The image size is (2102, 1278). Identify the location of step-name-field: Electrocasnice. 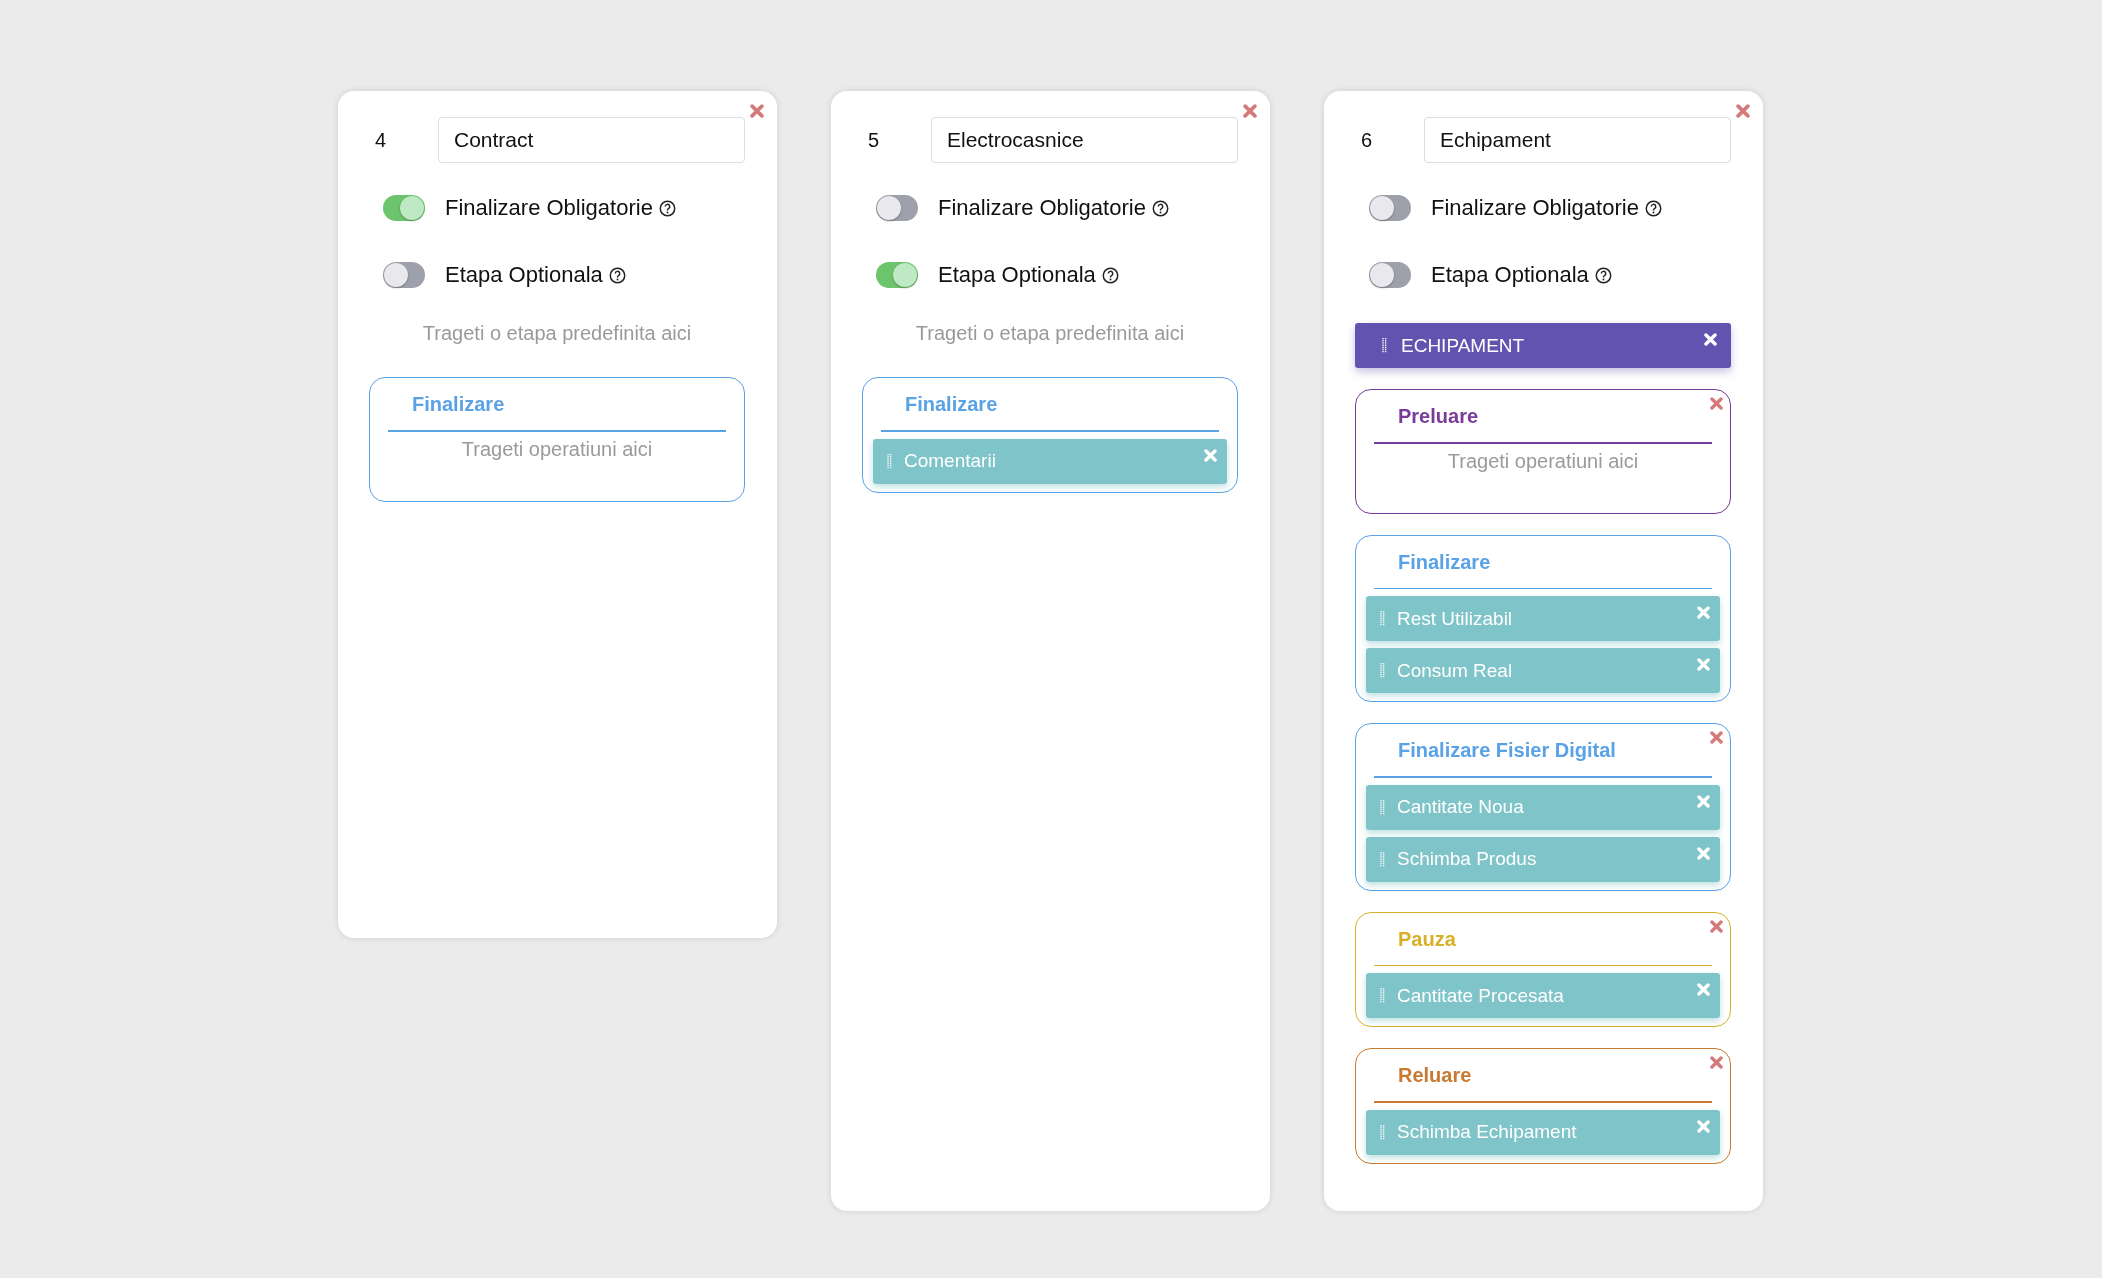
(1084, 140).